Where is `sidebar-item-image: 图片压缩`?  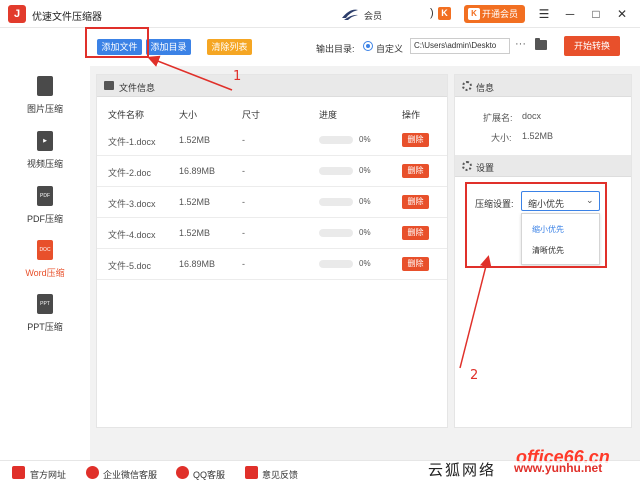
sidebar-item-image: 图片压缩 is located at coordinates (45, 102).